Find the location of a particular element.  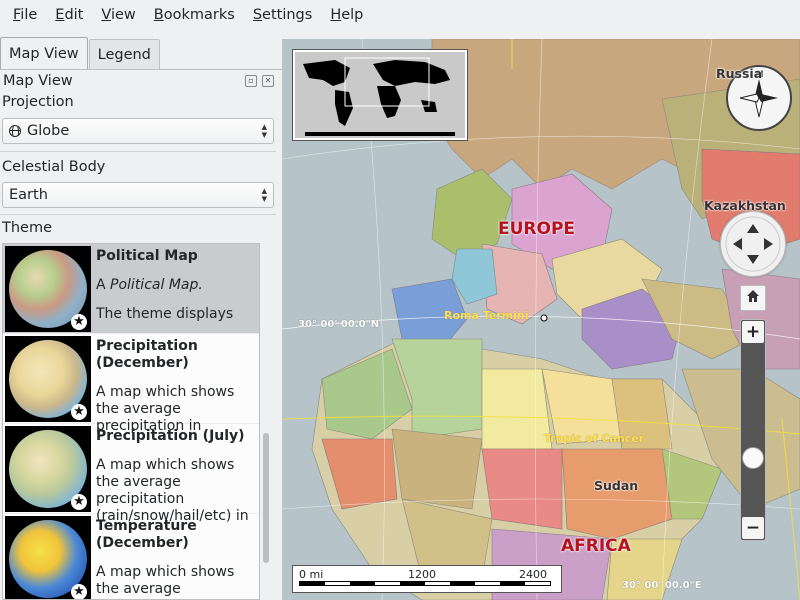

menu-help: Help is located at coordinates (346, 15).